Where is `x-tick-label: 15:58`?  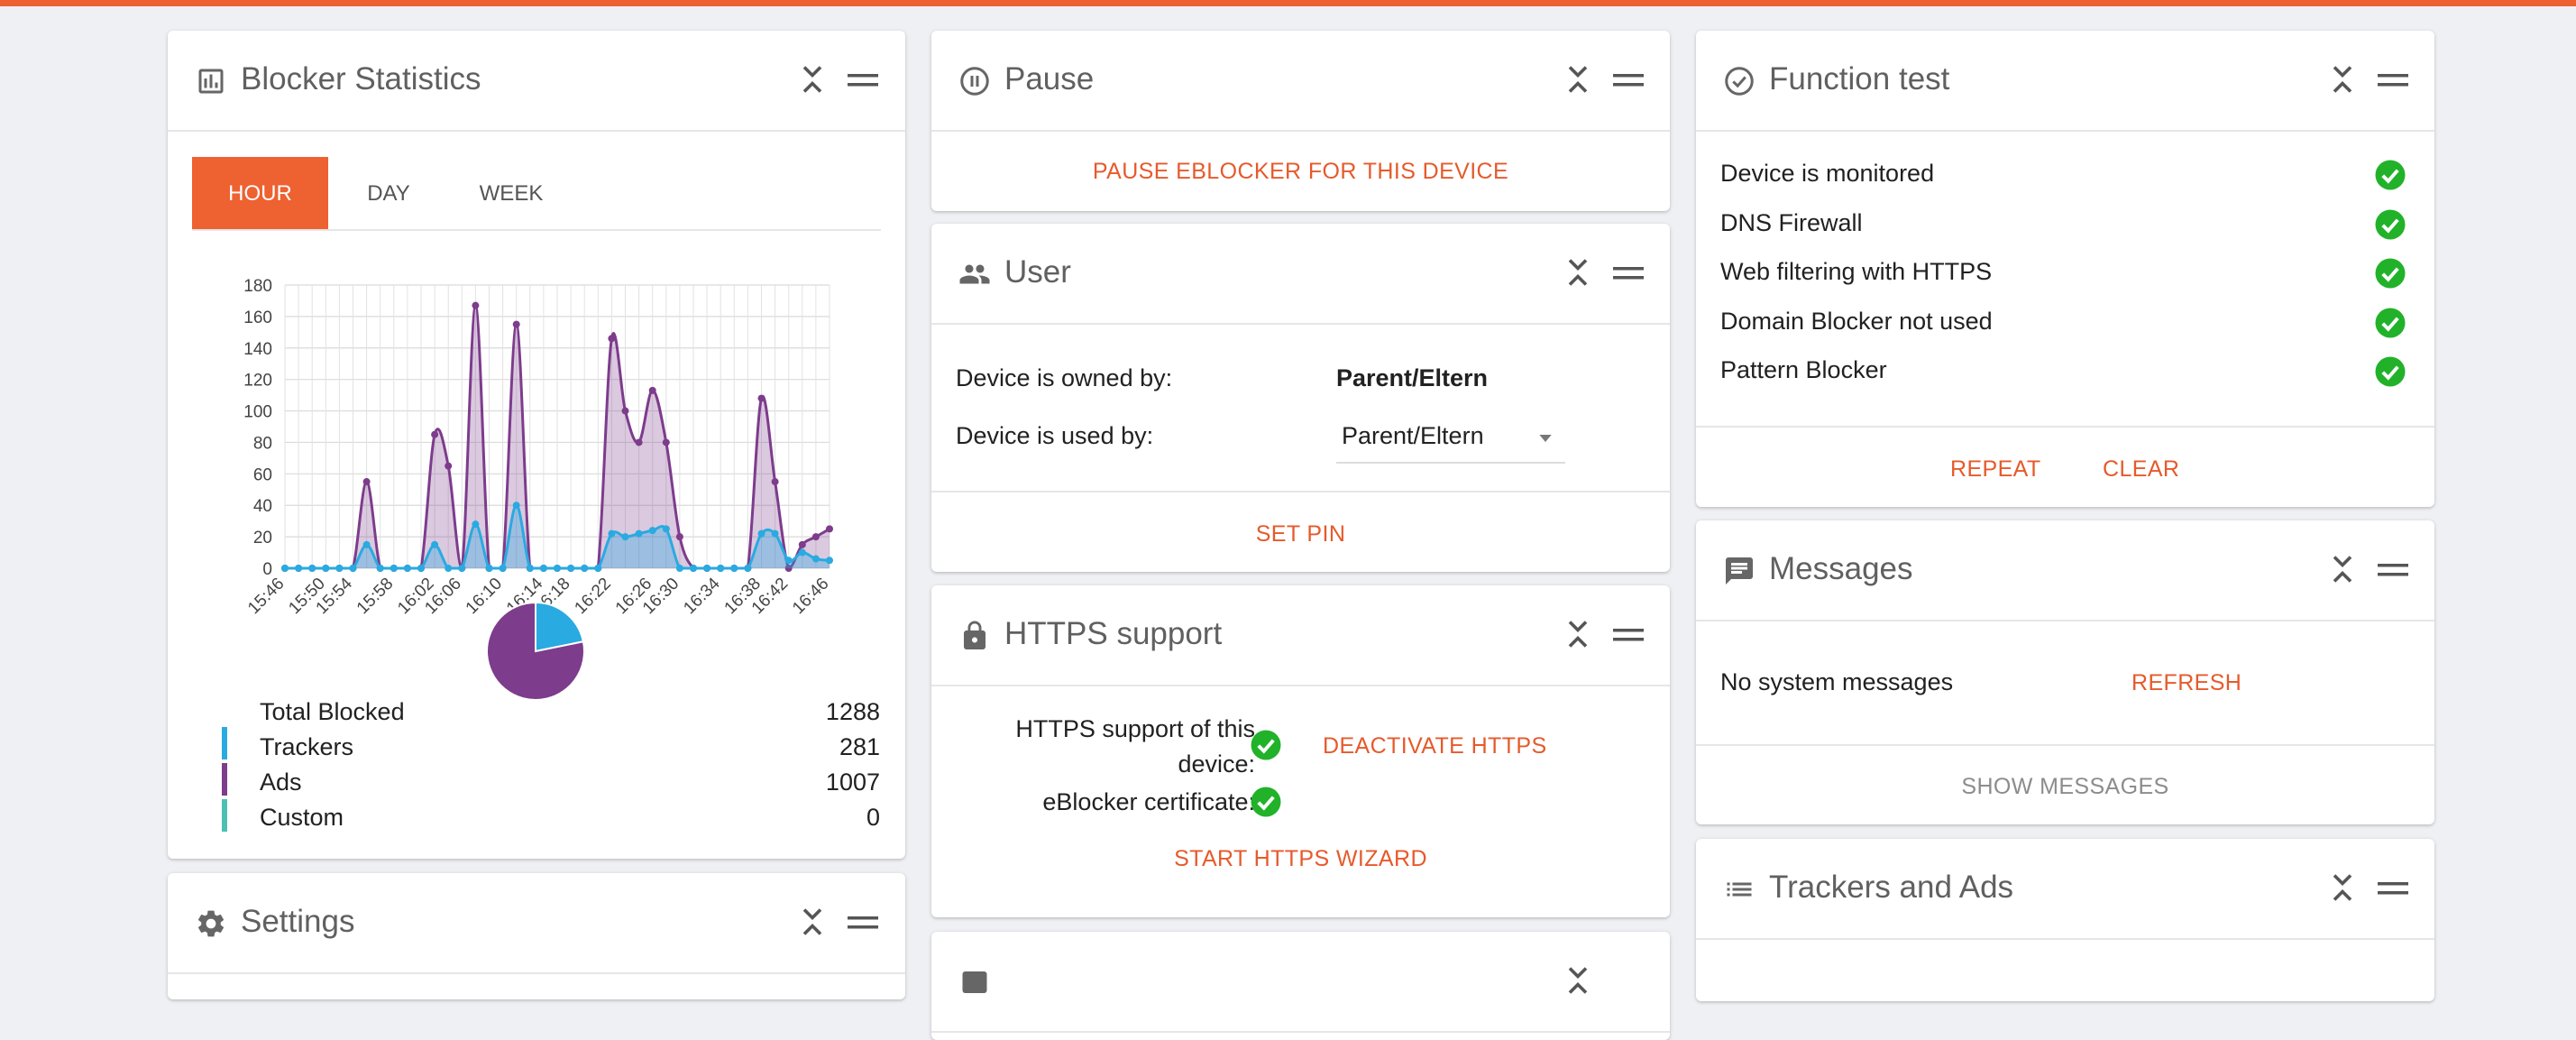
x-tick-label: 15:58 is located at coordinates (375, 595).